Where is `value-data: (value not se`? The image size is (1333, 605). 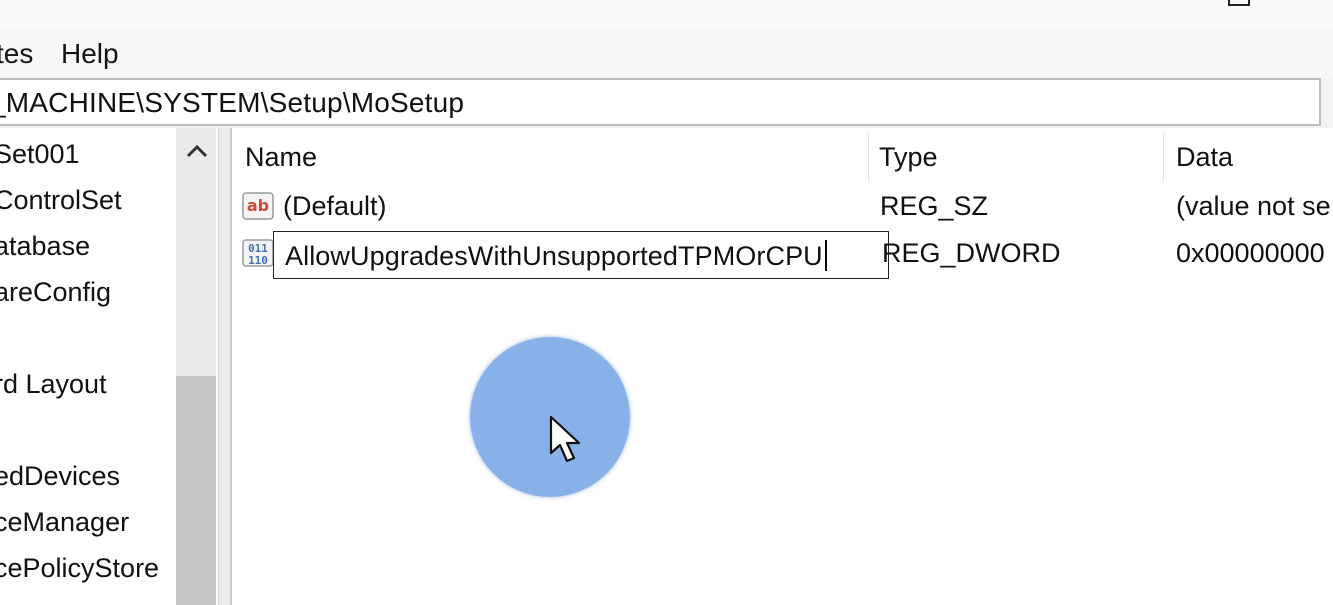
value-data: (value not se is located at coordinates (1253, 206).